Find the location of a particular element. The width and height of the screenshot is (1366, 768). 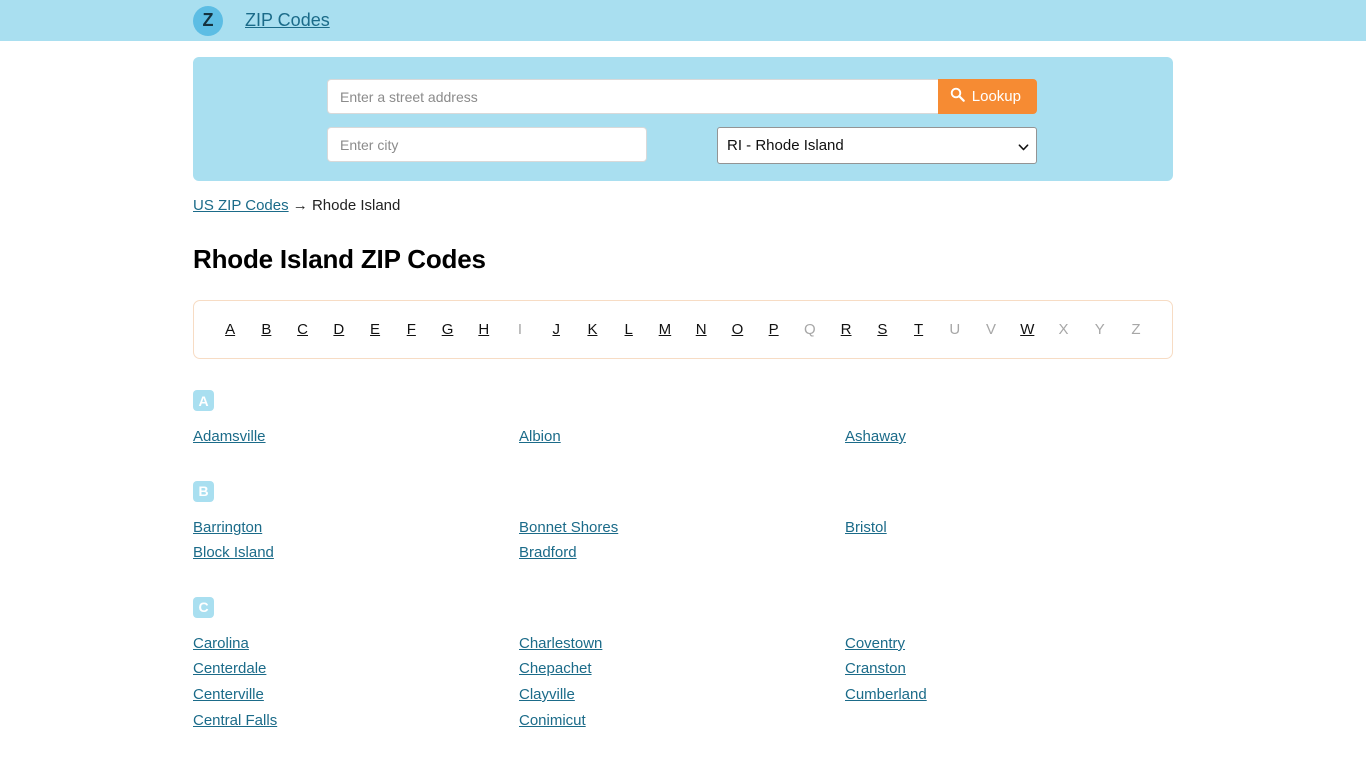

city-link: Carolina is located at coordinates (221, 644).